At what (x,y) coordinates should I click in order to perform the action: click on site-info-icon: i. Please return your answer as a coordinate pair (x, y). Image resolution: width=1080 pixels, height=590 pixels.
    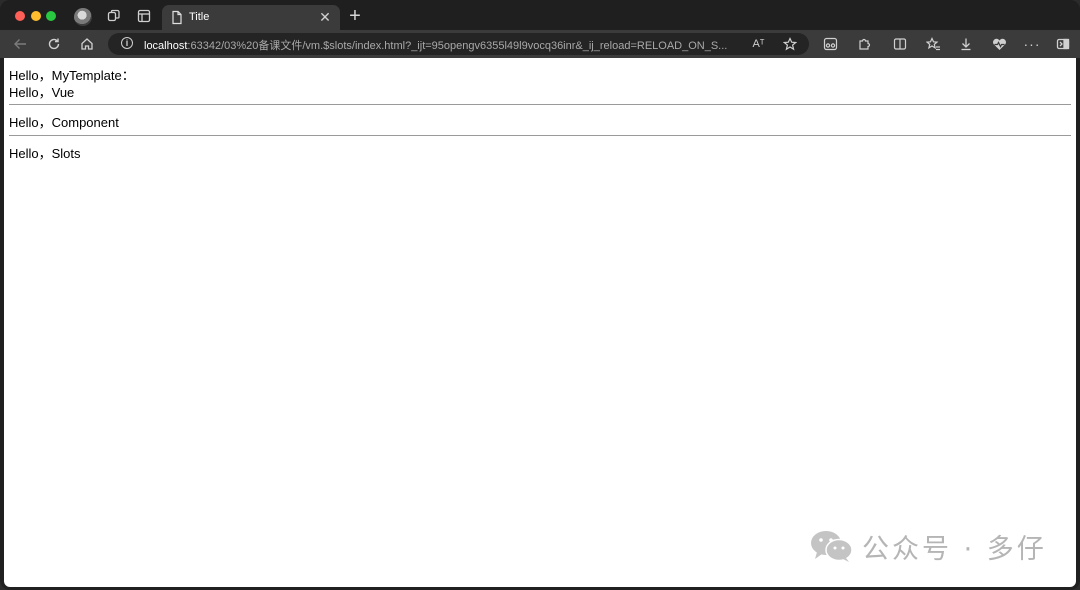
    Looking at the image, I should click on (127, 43).